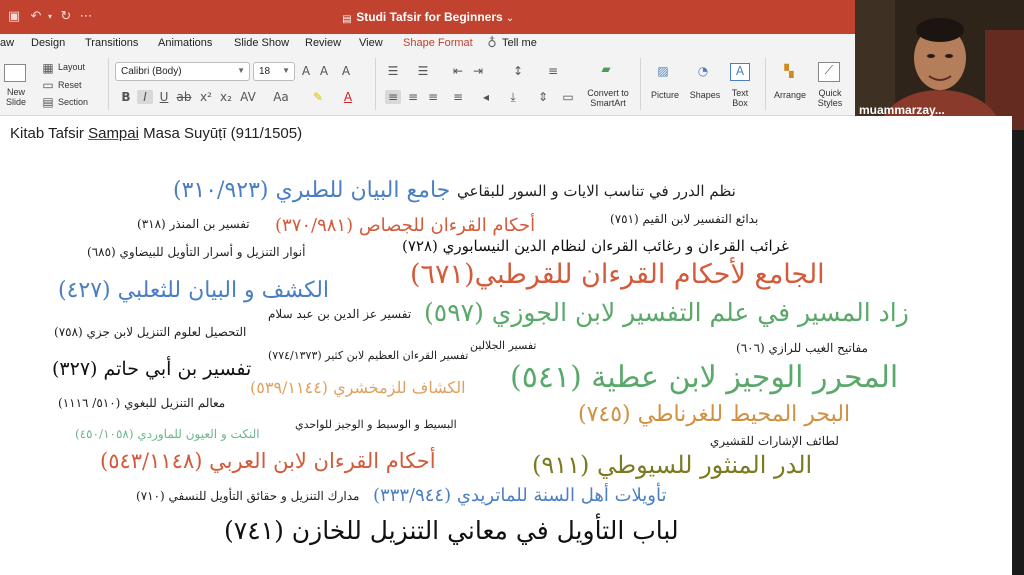  I want to click on new-slide-button: New Slide, so click(16, 97).